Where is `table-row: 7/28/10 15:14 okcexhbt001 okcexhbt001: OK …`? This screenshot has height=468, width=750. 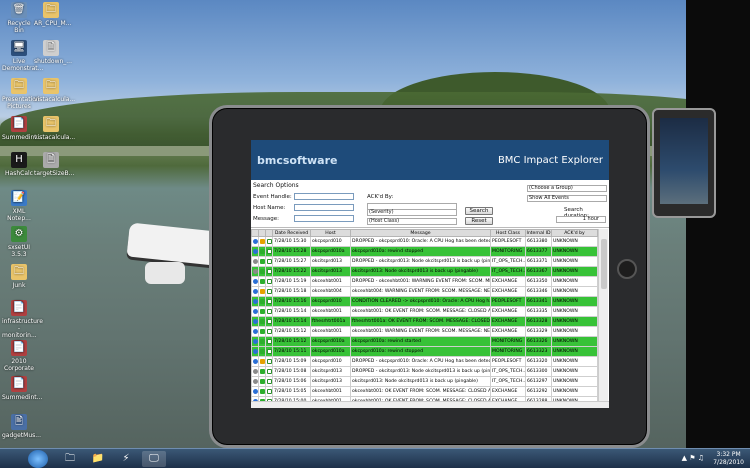
table-row: 7/28/10 15:14 okcexhbt001 okcexhbt001: OK … is located at coordinates (424, 311).